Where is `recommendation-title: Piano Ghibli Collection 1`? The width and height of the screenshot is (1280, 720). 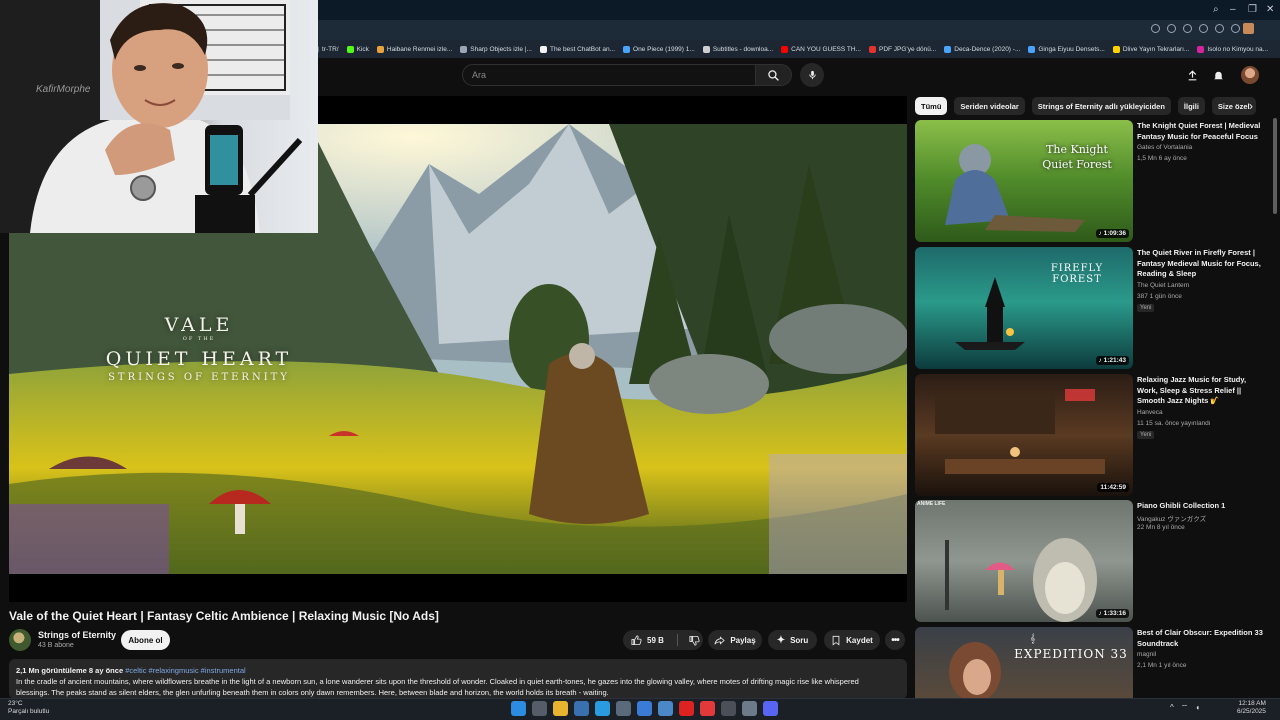 recommendation-title: Piano Ghibli Collection 1 is located at coordinates (1200, 506).